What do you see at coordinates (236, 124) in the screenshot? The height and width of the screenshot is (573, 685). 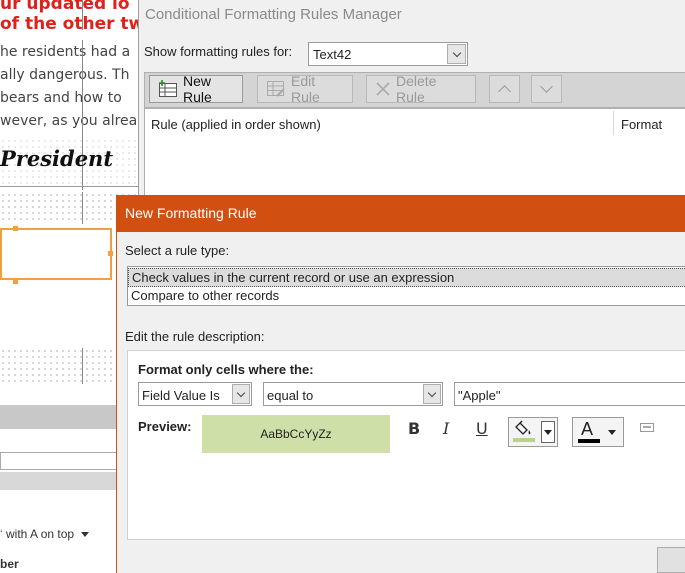 I see `rule-column-header: Rule (applied in order shown)` at bounding box center [236, 124].